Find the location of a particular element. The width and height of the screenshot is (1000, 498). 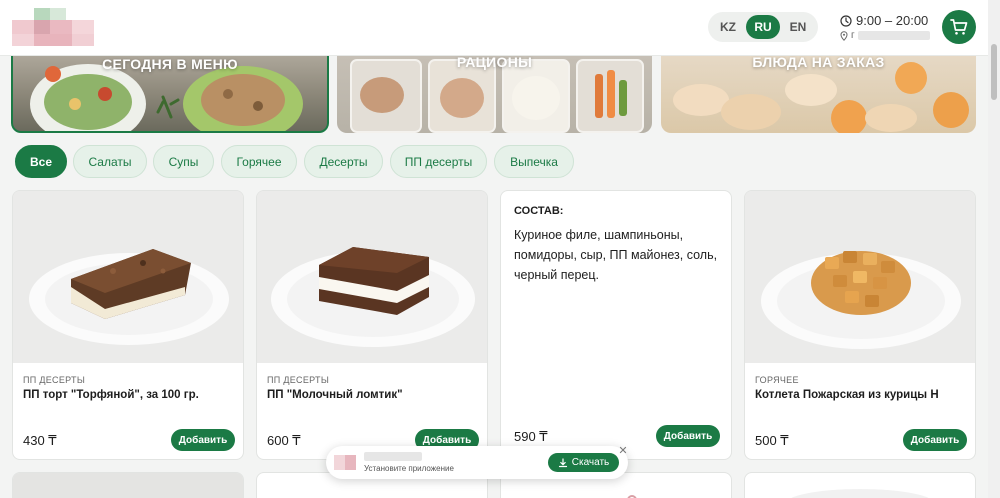

composition-title: СОСТАВ: is located at coordinates (539, 211).